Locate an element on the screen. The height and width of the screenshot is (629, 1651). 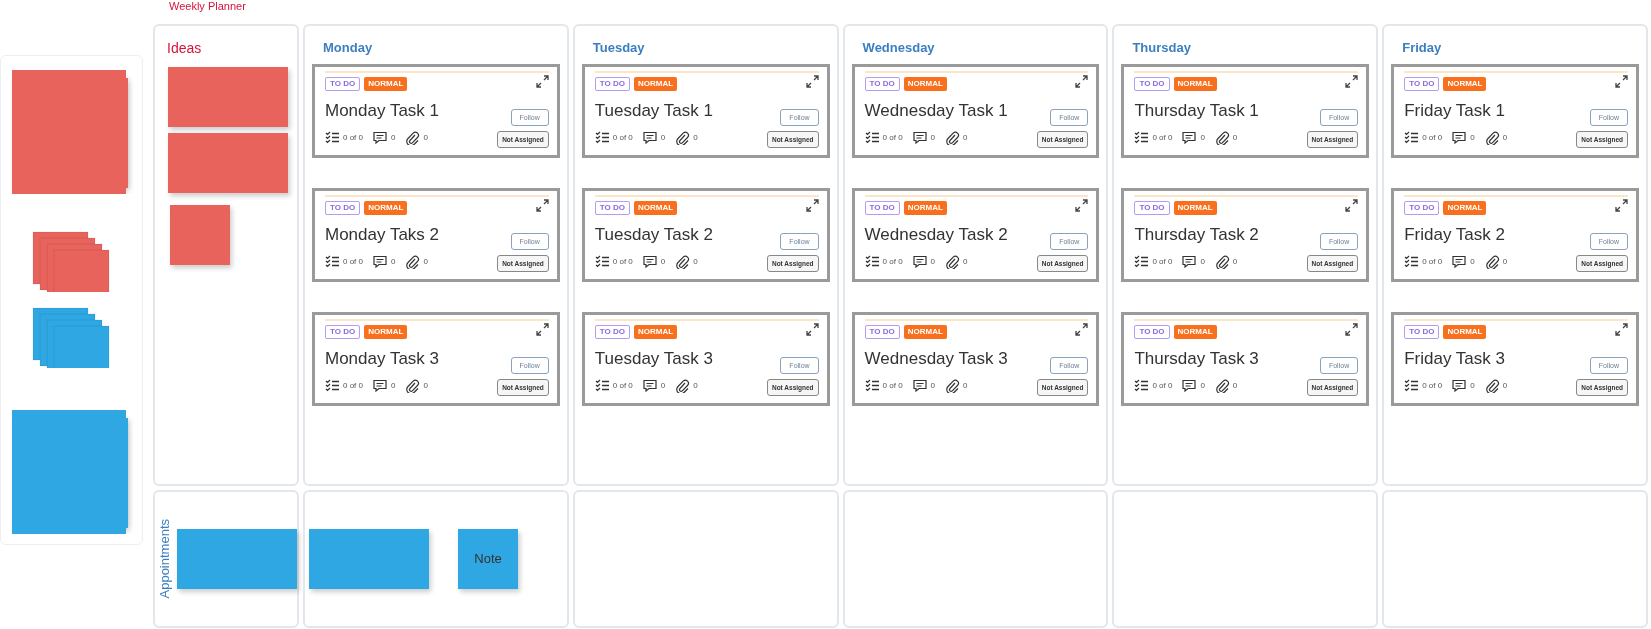
task-title: Wednesday Task 3 is located at coordinates (936, 358).